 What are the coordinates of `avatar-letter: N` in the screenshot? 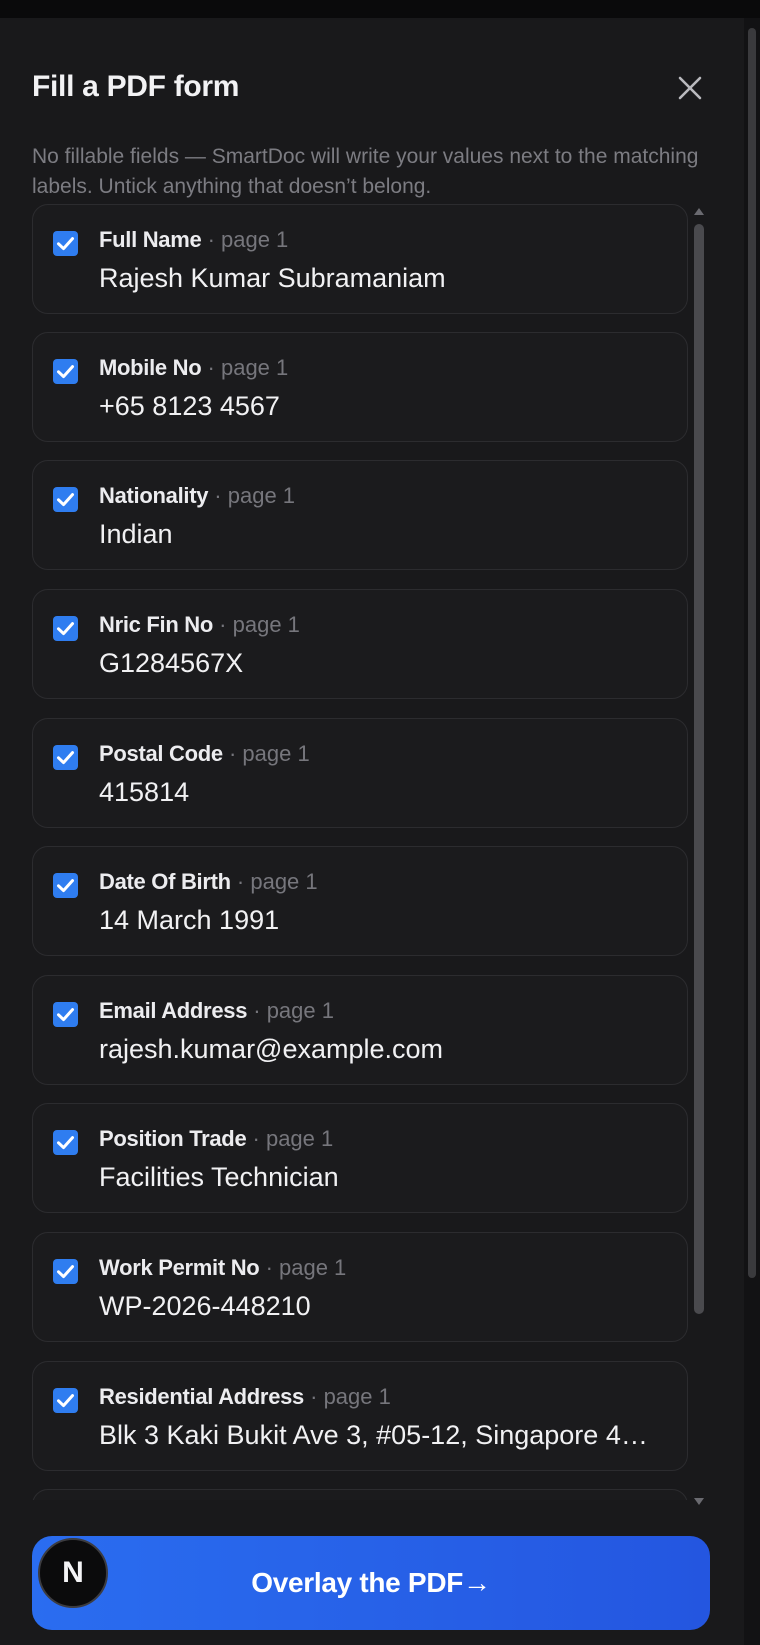 It's located at (73, 1572).